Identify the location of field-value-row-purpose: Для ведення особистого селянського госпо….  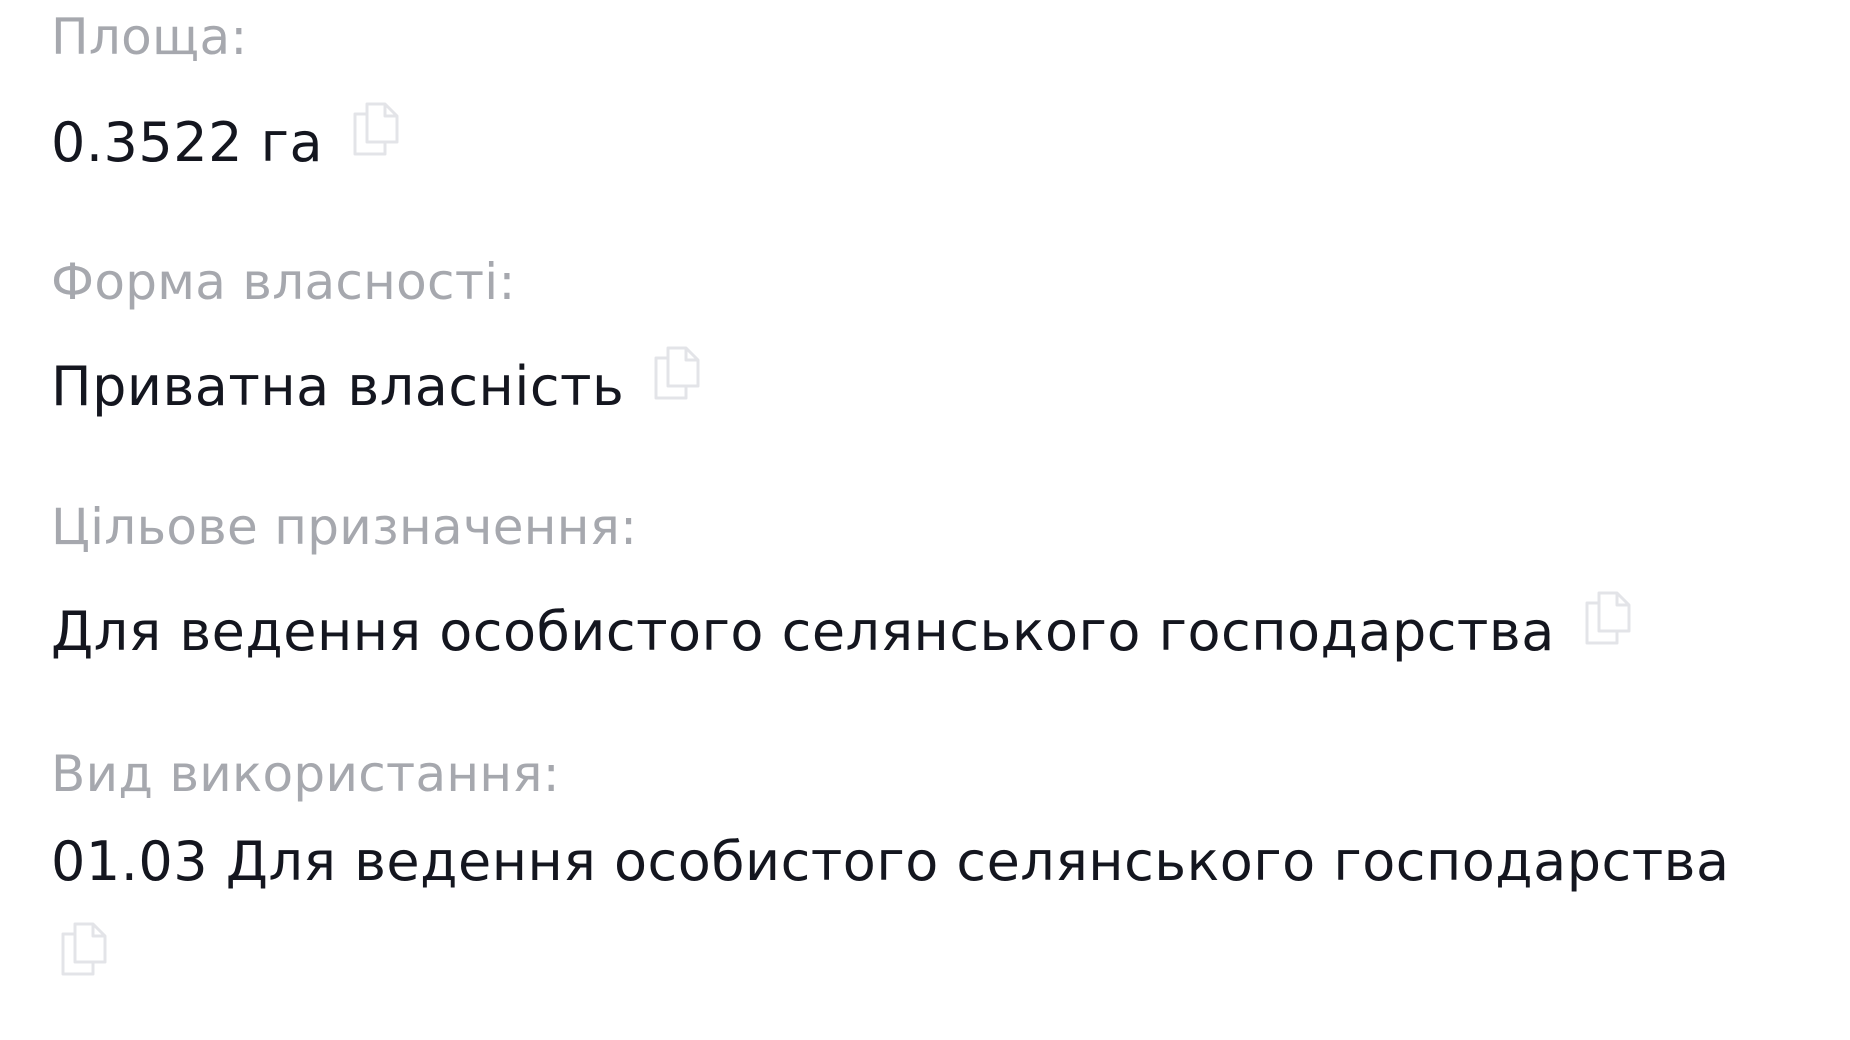
(842, 627).